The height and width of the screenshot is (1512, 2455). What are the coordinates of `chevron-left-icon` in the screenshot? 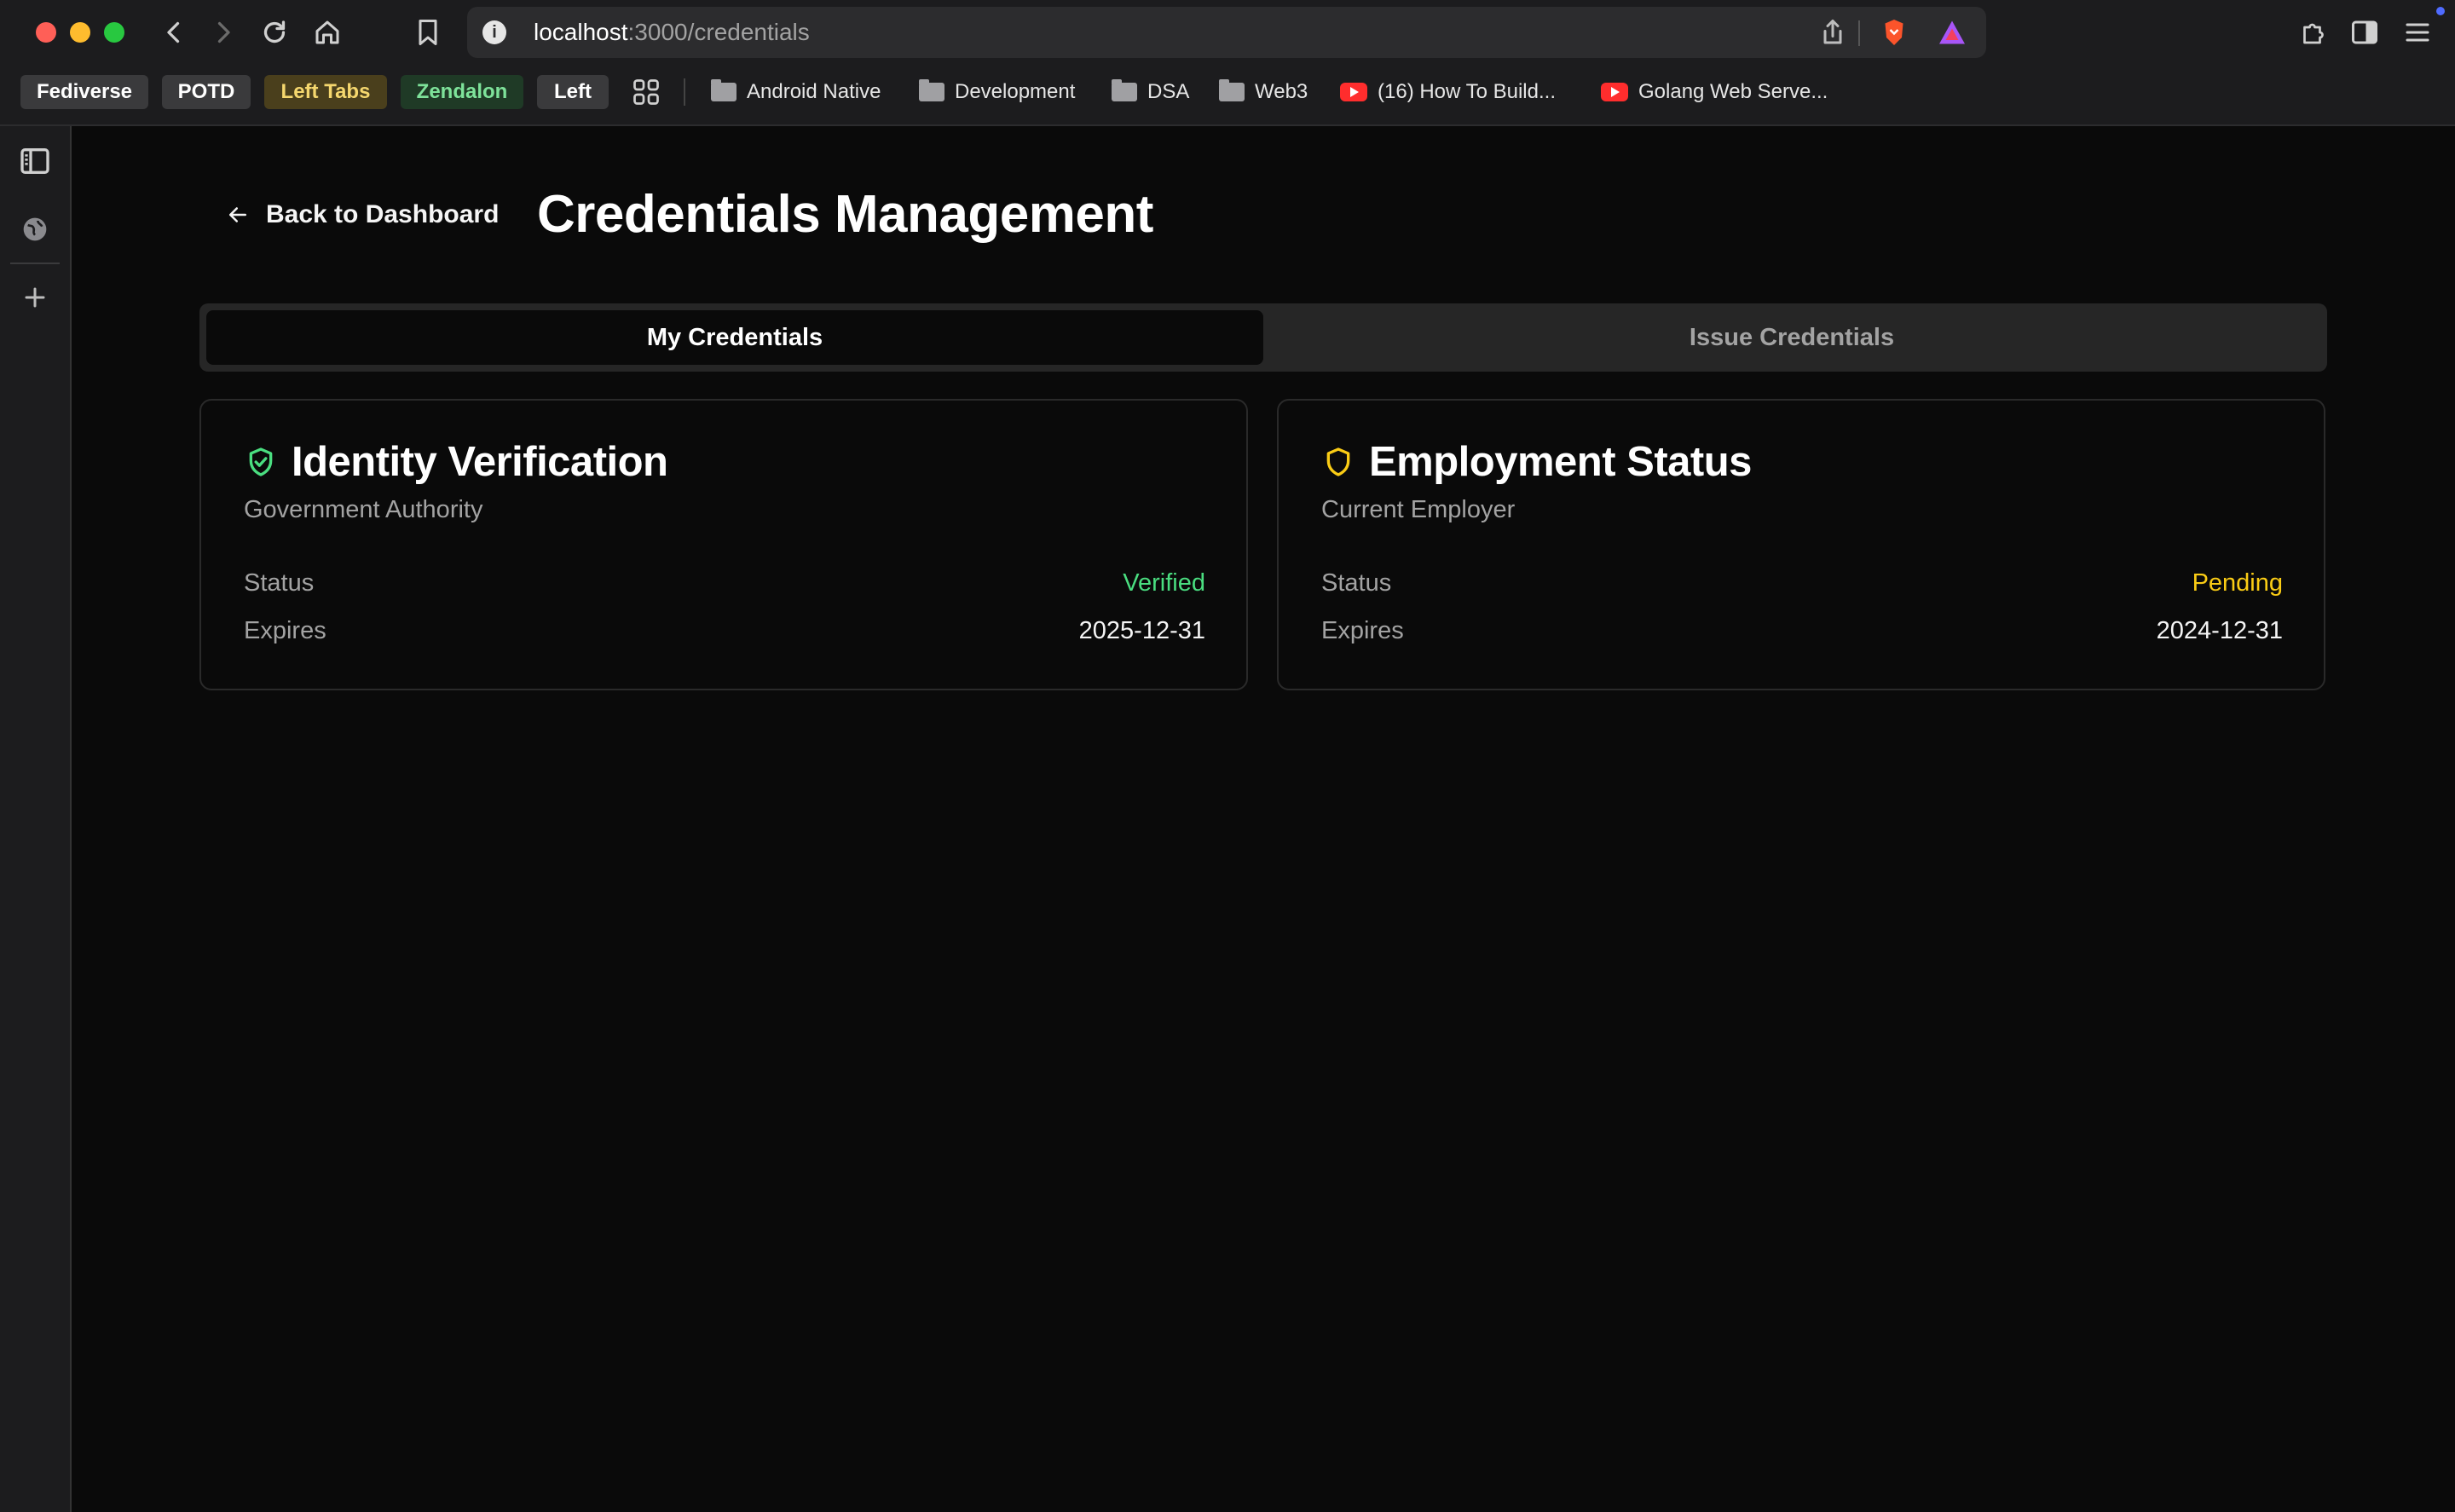 It's located at (173, 32).